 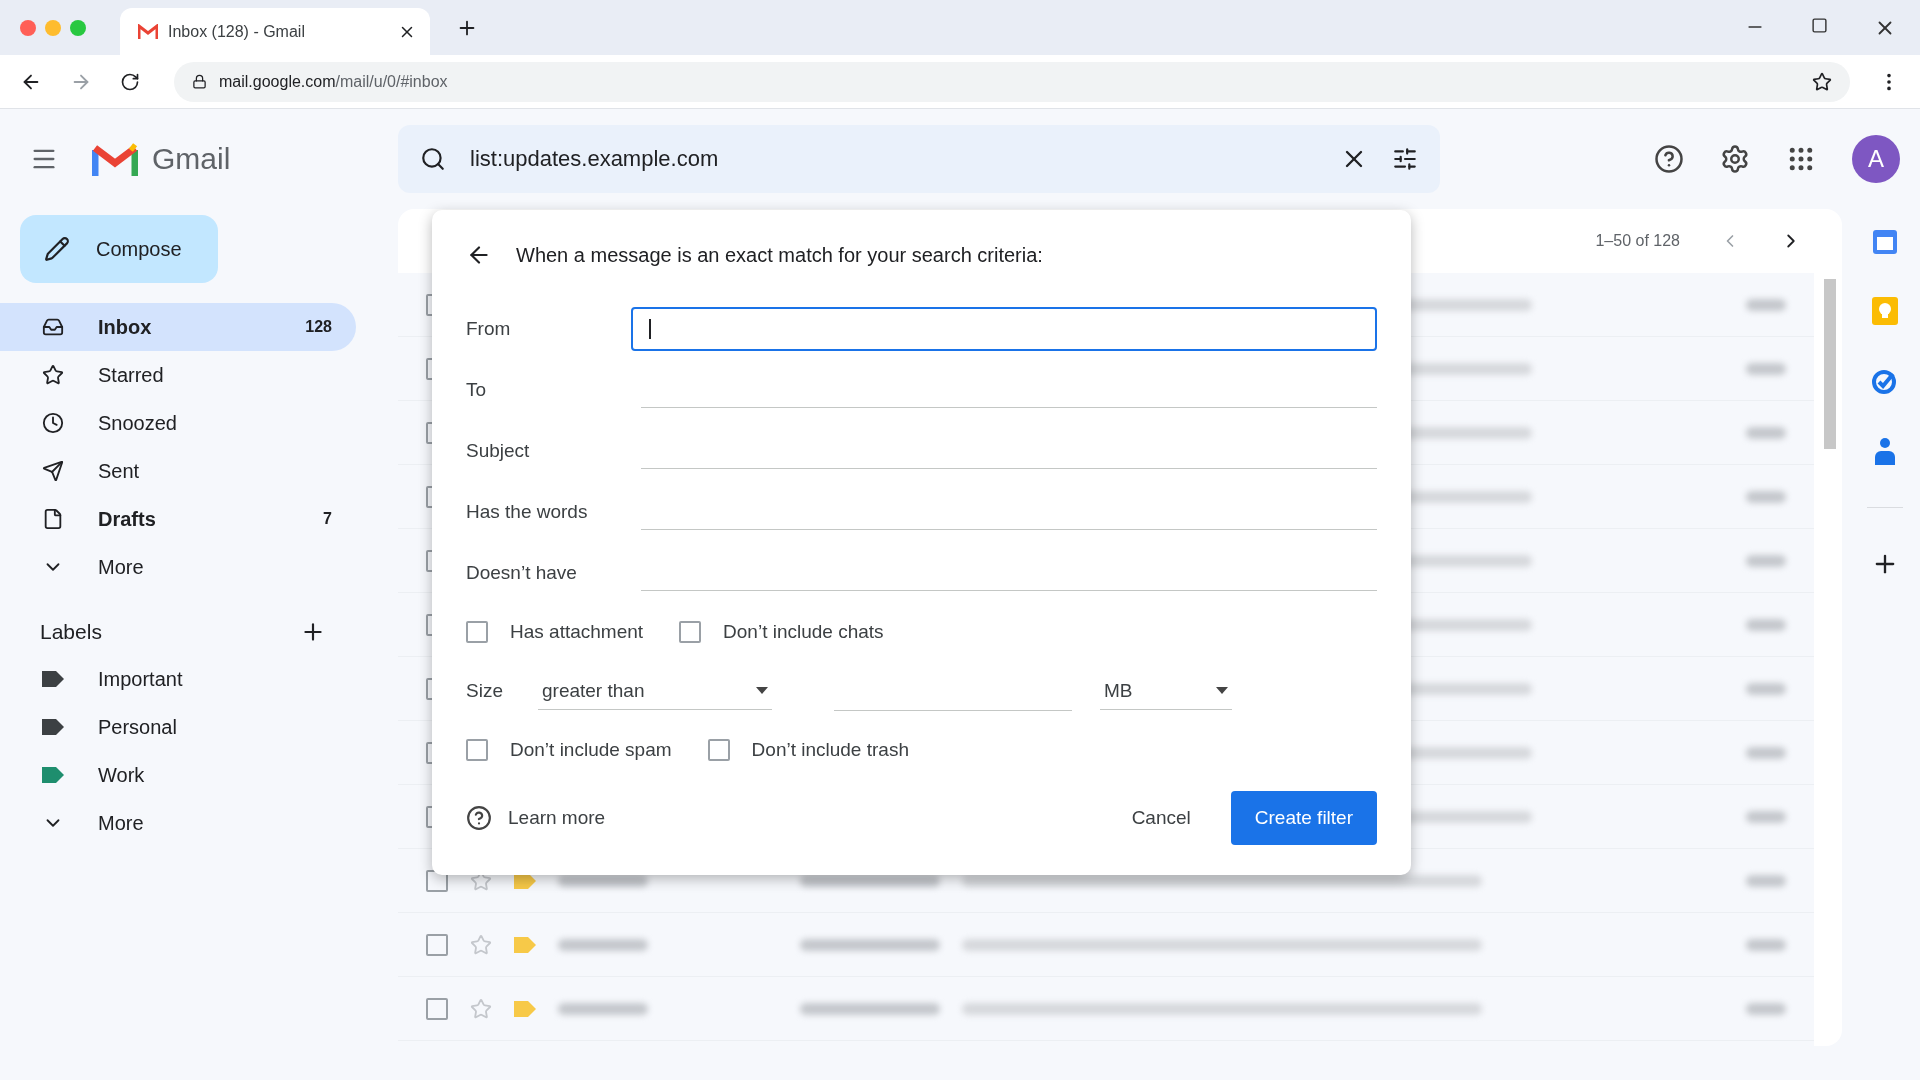 What do you see at coordinates (498, 450) in the screenshot?
I see `field-label: Subject` at bounding box center [498, 450].